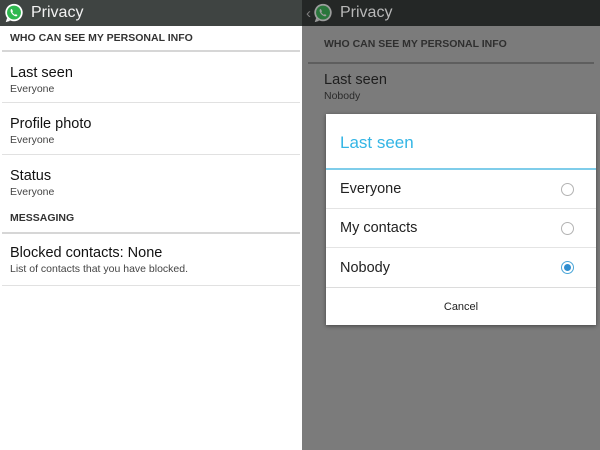 The height and width of the screenshot is (450, 600). What do you see at coordinates (151, 13) in the screenshot?
I see `action-bar: Privacy` at bounding box center [151, 13].